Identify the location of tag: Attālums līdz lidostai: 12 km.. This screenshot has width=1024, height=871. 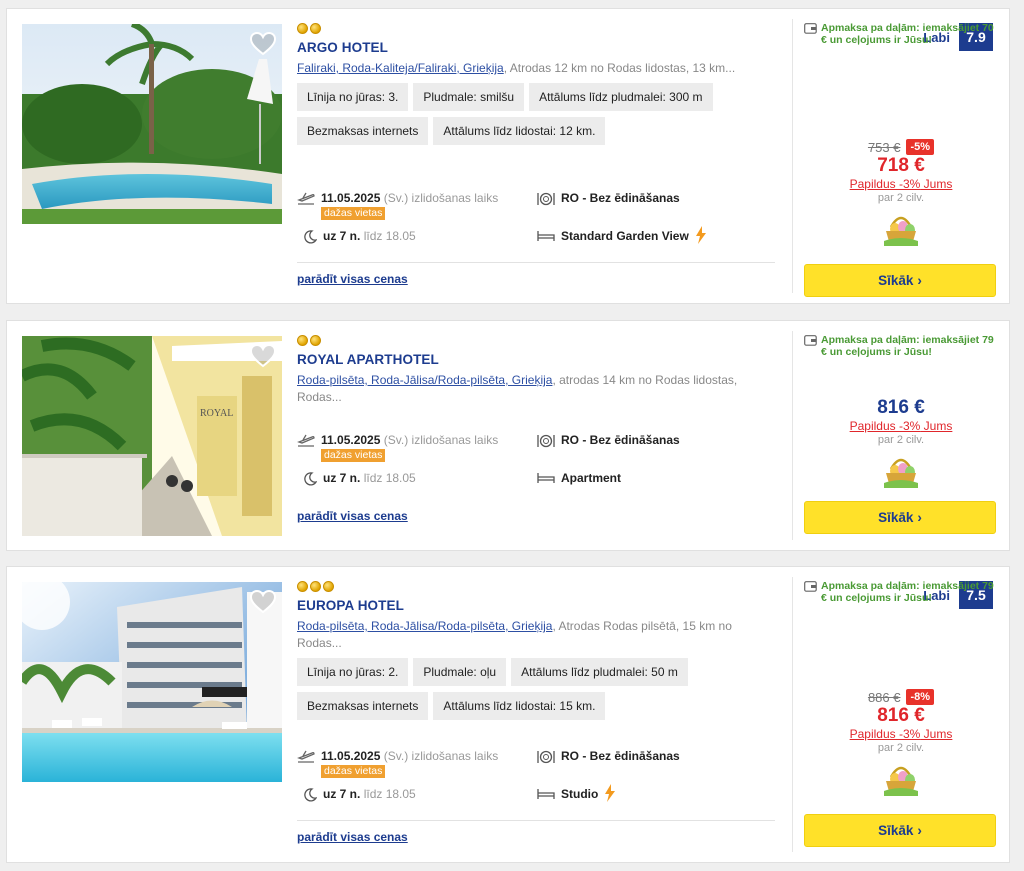
(519, 131).